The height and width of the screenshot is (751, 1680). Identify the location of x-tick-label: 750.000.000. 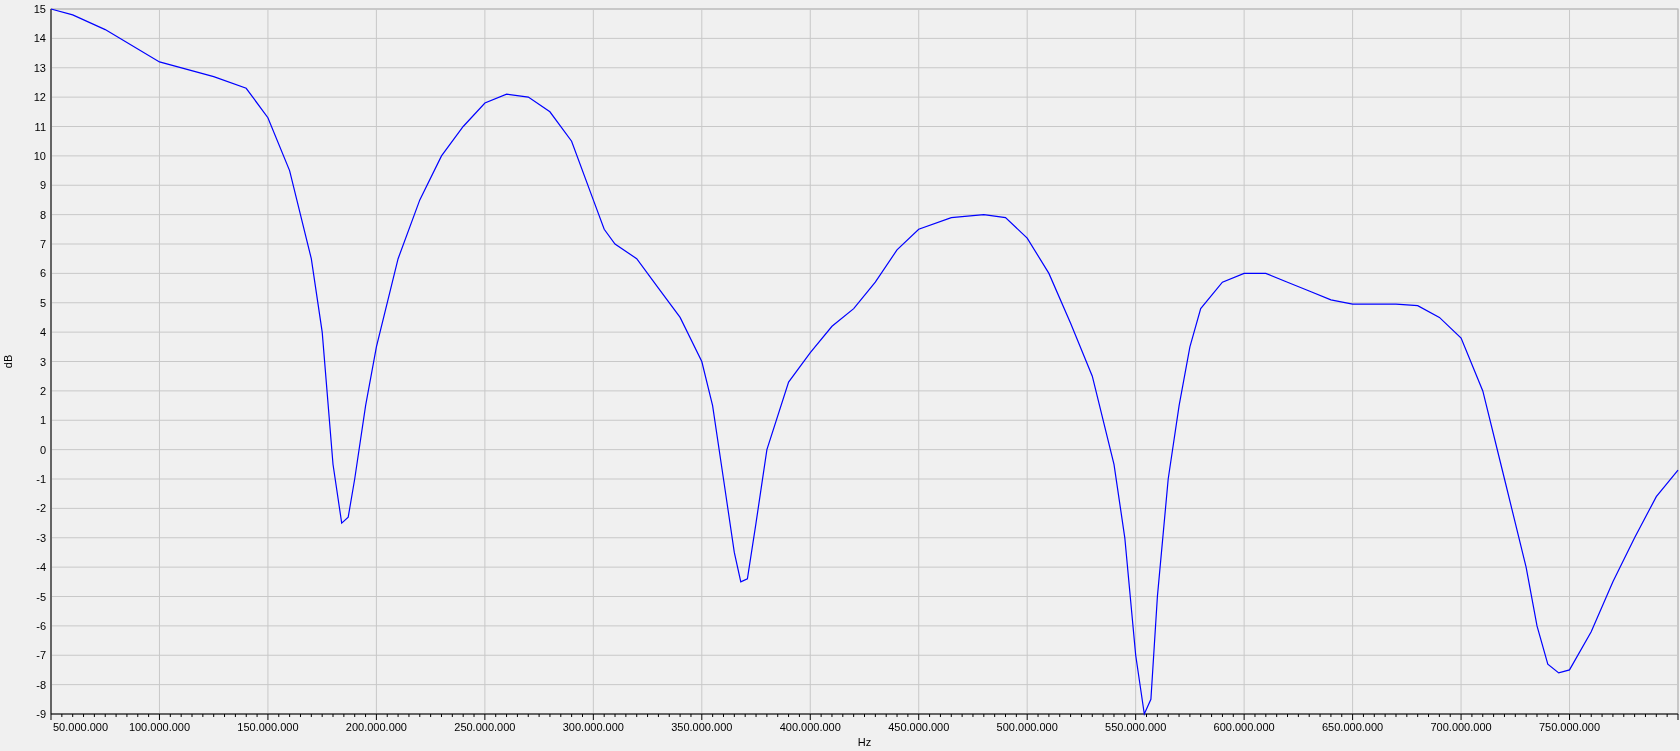
(1569, 727).